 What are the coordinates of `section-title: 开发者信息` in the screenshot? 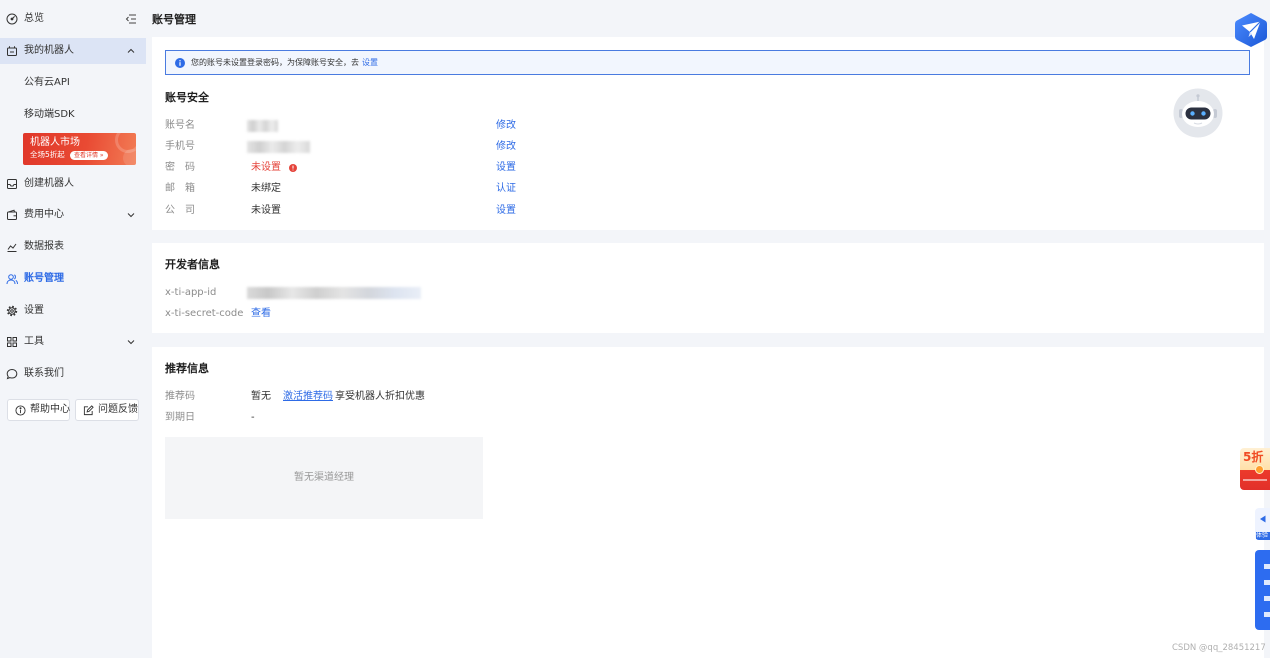 It's located at (192, 264).